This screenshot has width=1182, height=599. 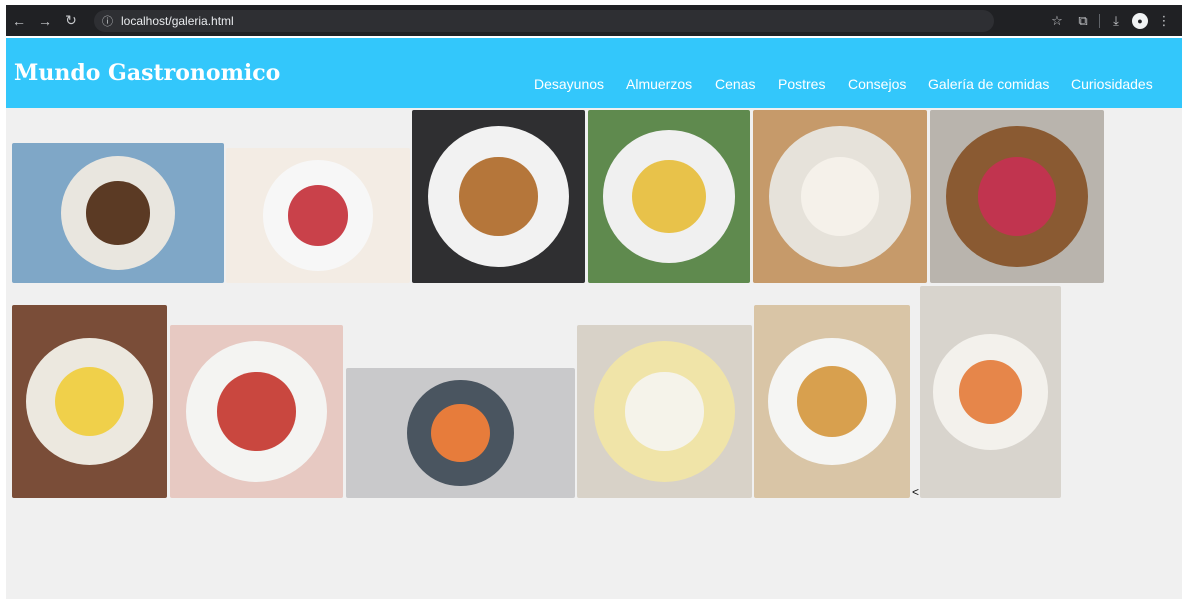 I want to click on stray-text: <, so click(x=916, y=492).